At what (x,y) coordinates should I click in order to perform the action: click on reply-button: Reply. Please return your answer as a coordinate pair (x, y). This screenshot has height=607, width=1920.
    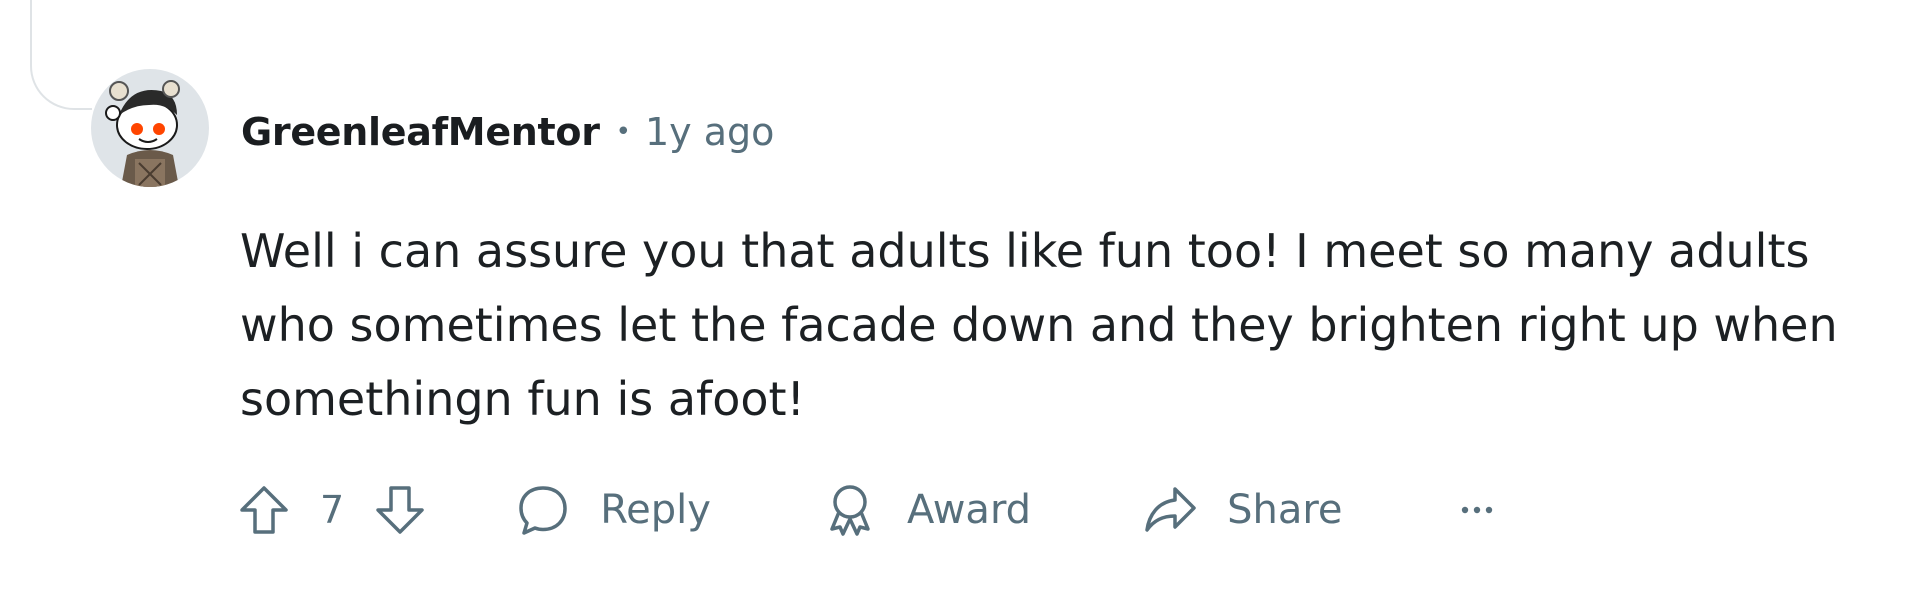
    Looking at the image, I should click on (612, 510).